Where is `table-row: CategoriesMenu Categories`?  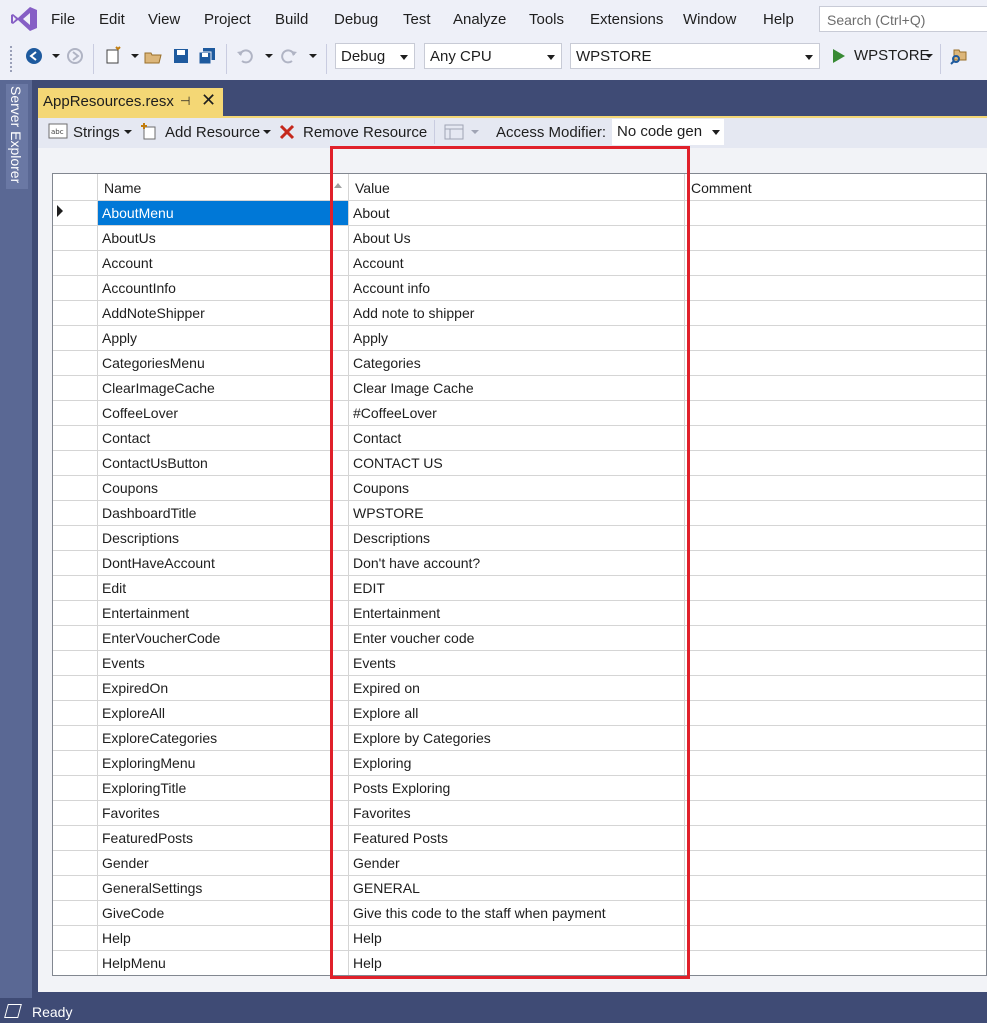 table-row: CategoriesMenu Categories is located at coordinates (519, 363).